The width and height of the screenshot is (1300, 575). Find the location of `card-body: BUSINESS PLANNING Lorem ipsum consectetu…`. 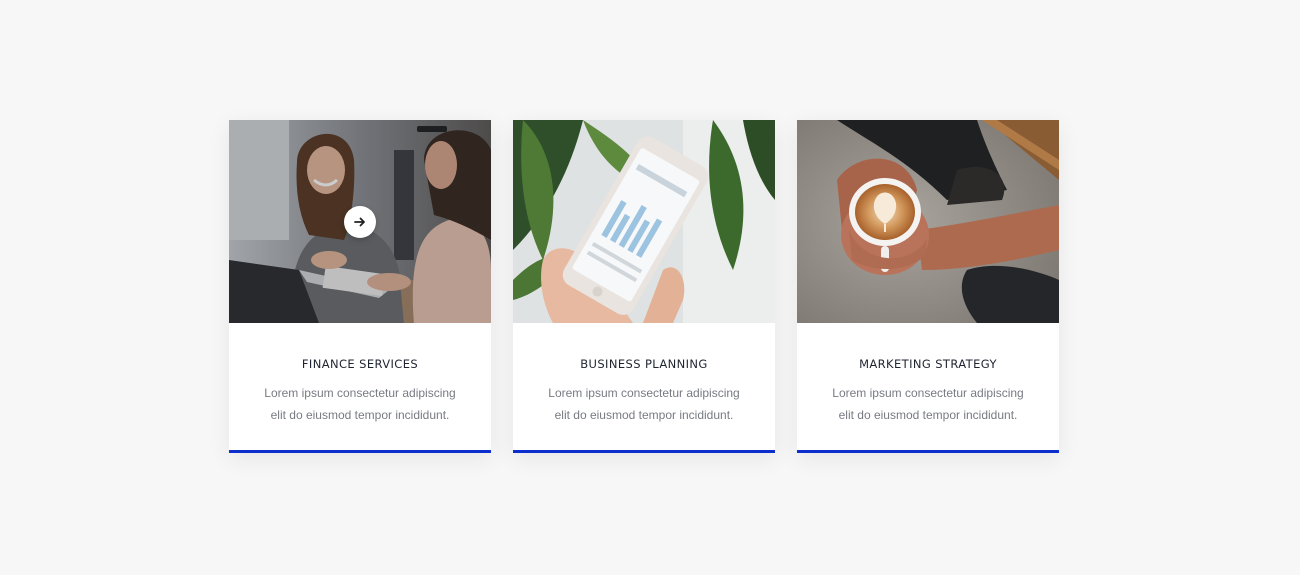

card-body: BUSINESS PLANNING Lorem ipsum consectetu… is located at coordinates (644, 374).